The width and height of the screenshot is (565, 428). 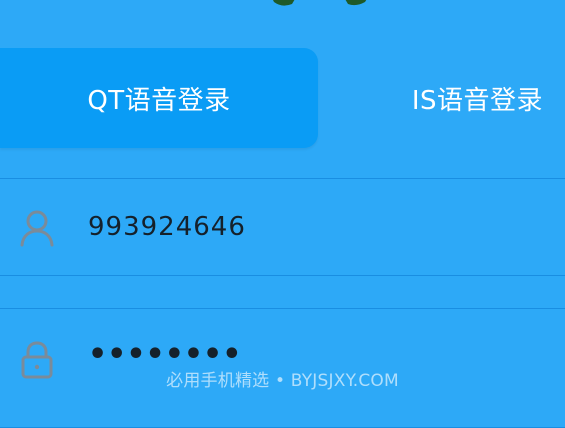 I want to click on username-value: 993924646, so click(x=167, y=227).